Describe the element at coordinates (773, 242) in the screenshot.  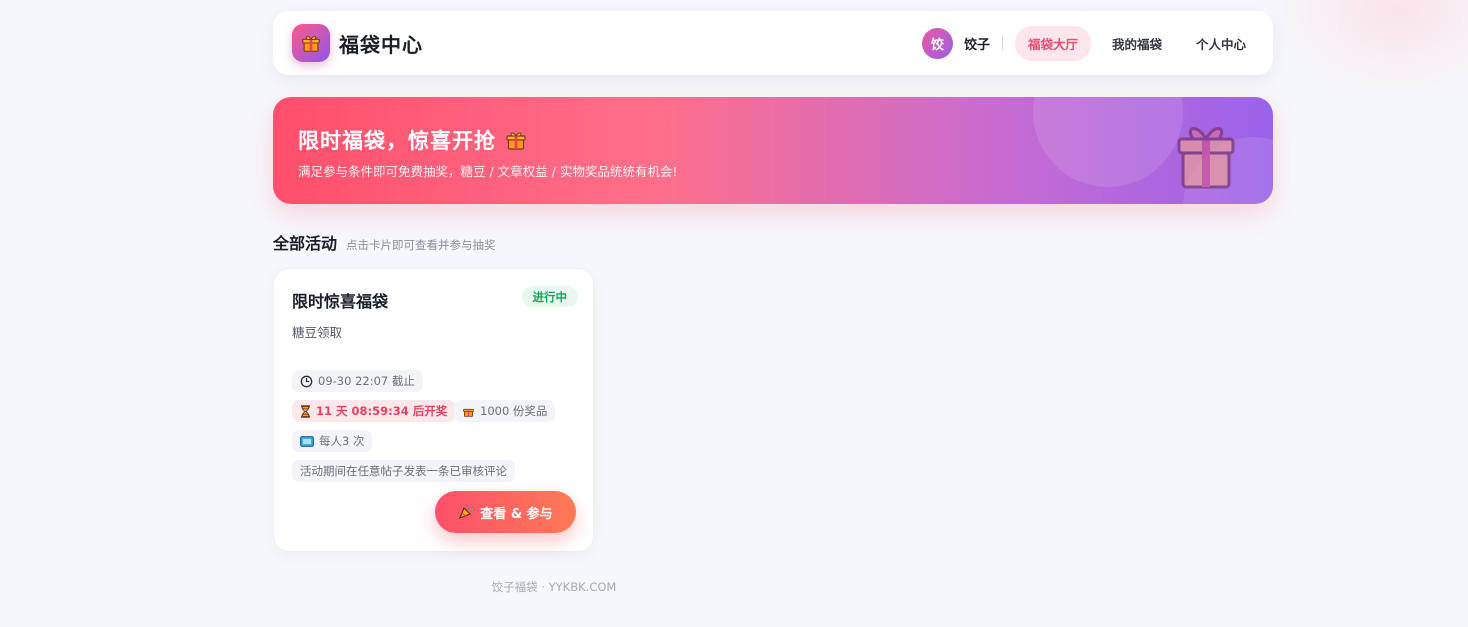
I see `section-header: 全部活动 点击卡片即可查看并参与抽奖` at that location.